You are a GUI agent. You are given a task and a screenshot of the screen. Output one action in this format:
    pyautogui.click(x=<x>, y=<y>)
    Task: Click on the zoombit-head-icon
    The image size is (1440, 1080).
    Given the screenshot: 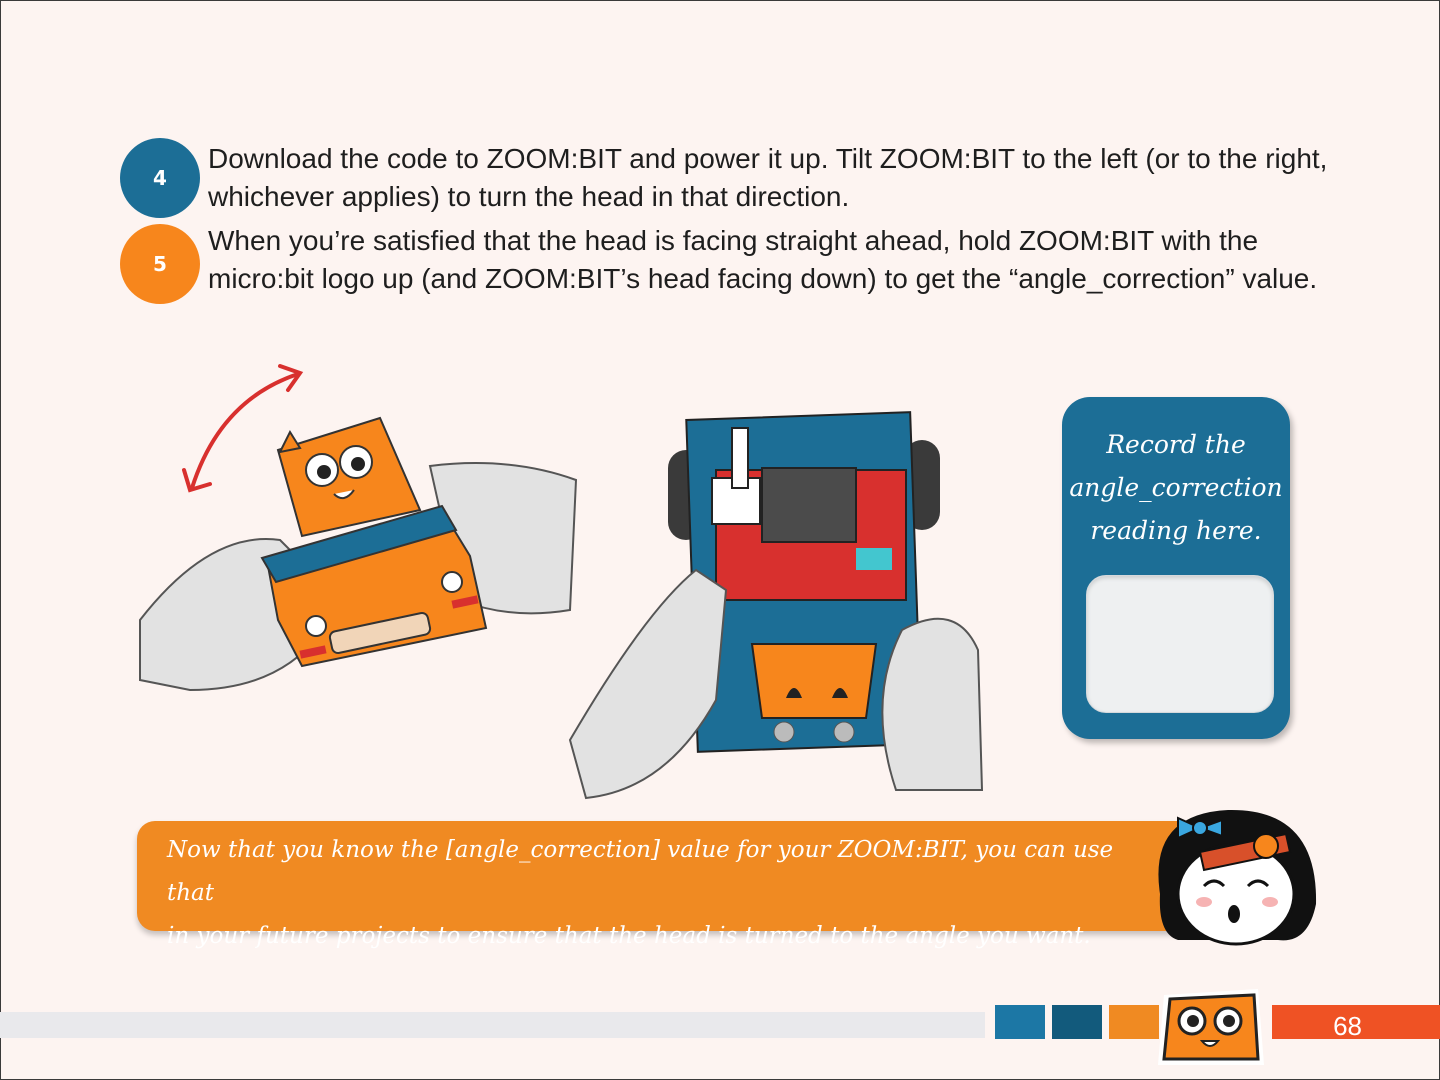 What is the action you would take?
    pyautogui.click(x=1211, y=1027)
    